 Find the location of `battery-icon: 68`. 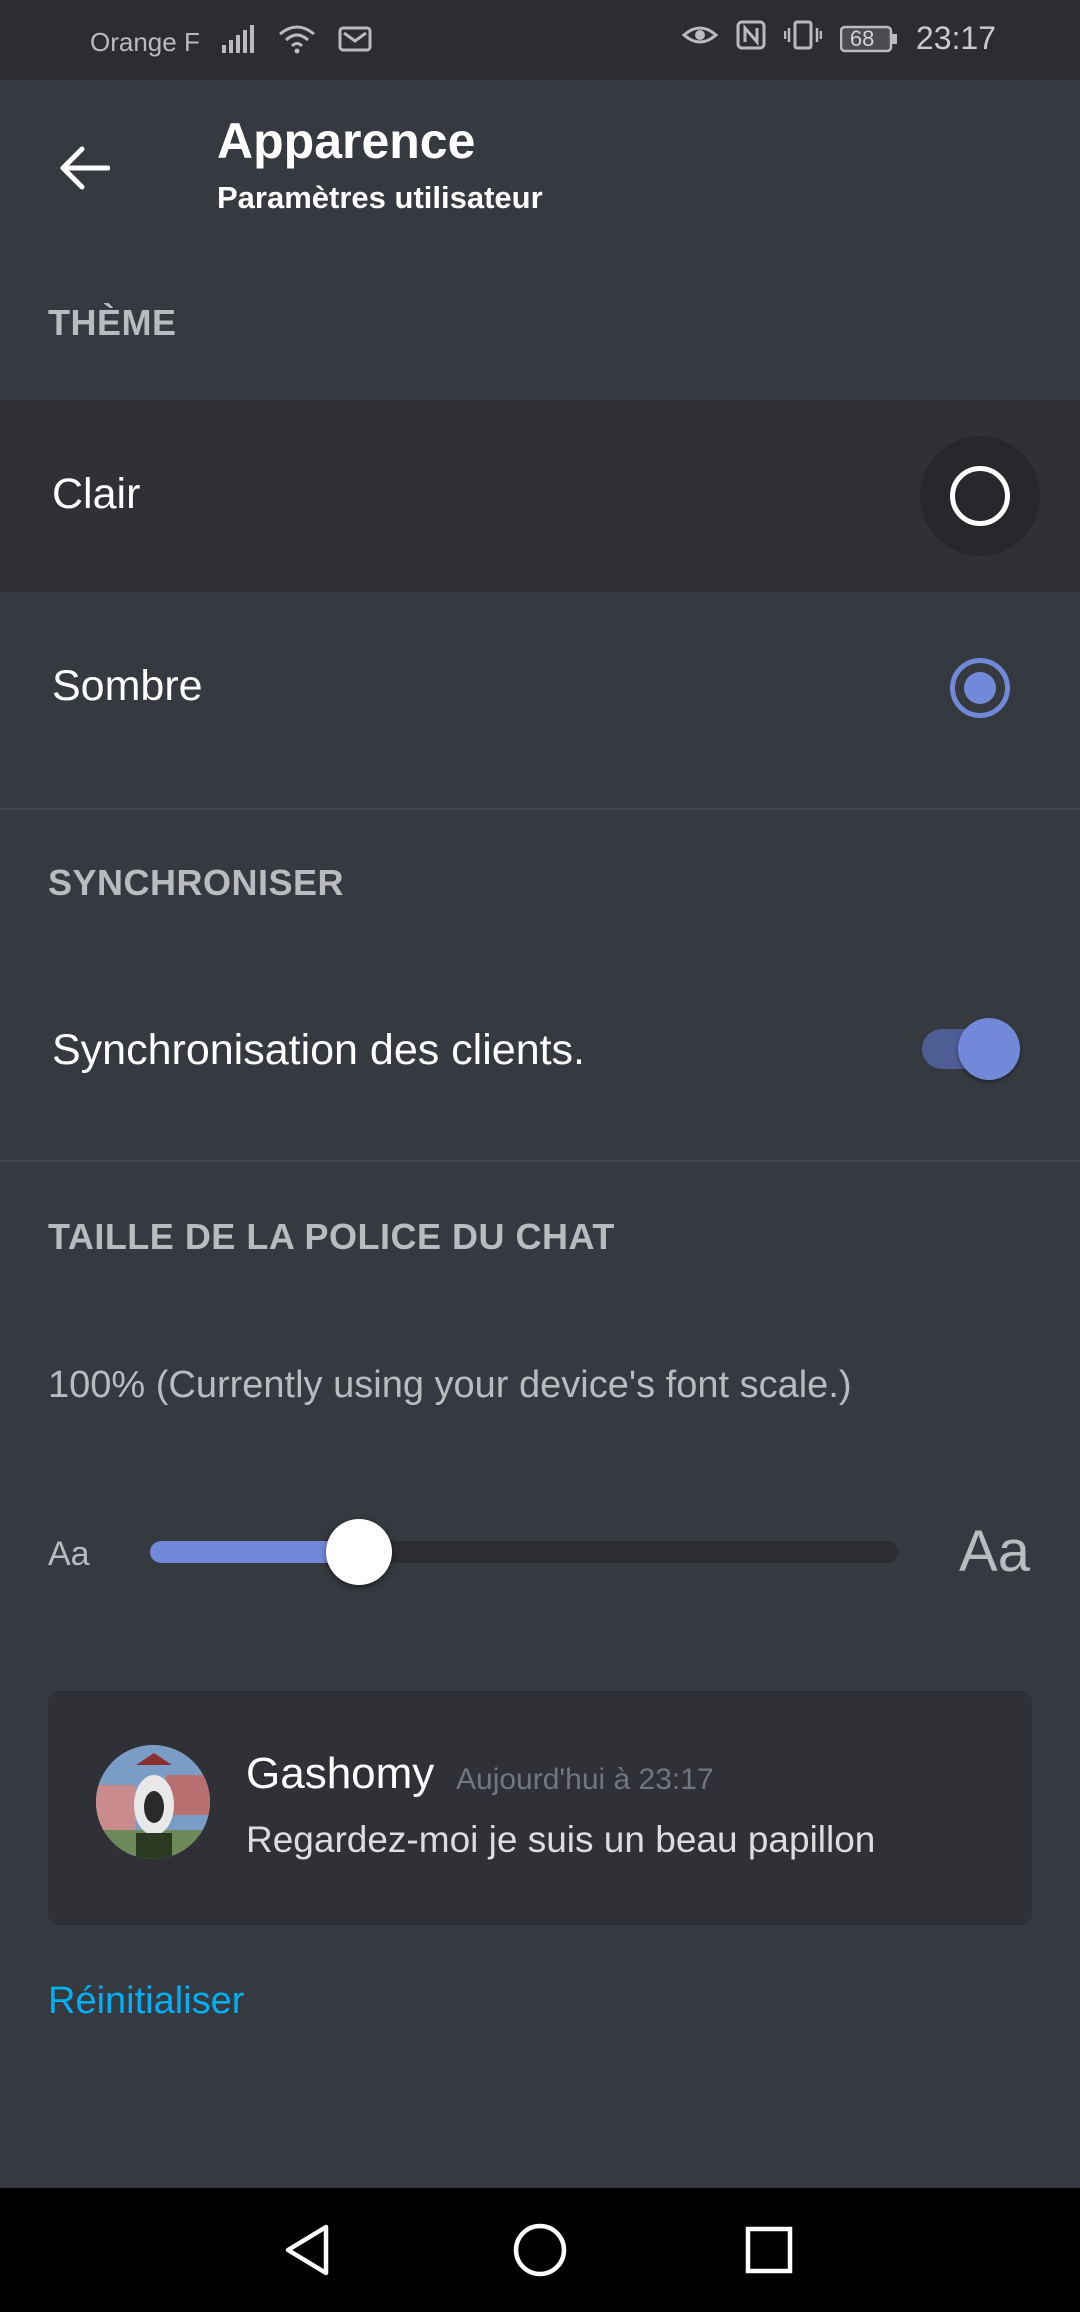

battery-icon: 68 is located at coordinates (868, 39).